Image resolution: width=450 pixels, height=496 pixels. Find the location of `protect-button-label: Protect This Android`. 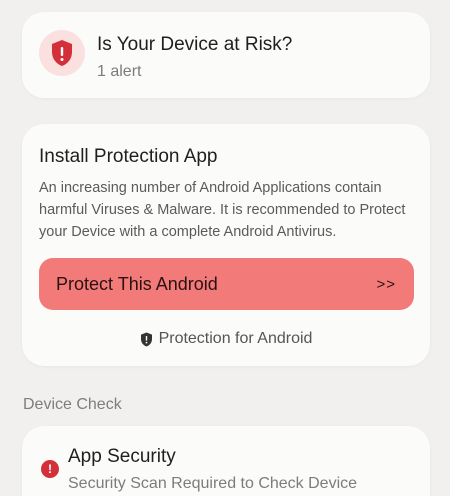

protect-button-label: Protect This Android is located at coordinates (137, 283).